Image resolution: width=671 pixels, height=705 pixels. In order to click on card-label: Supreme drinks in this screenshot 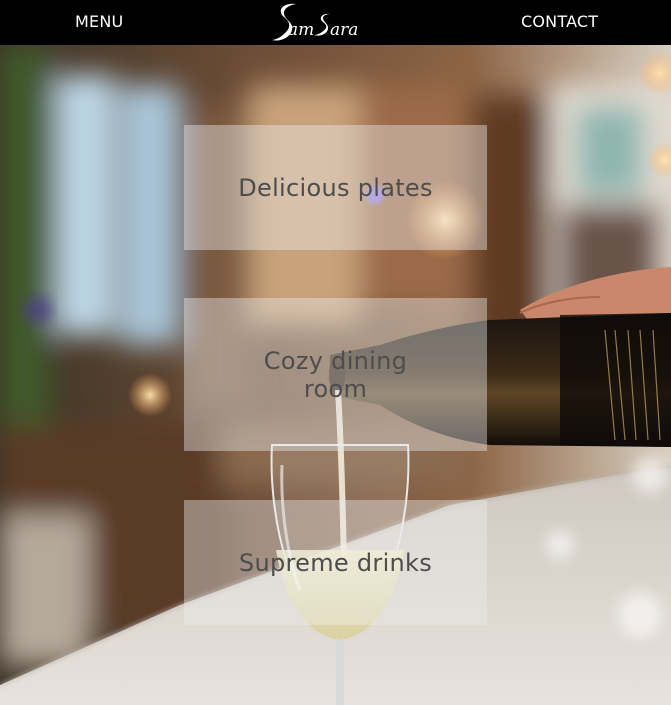, I will do `click(335, 562)`.